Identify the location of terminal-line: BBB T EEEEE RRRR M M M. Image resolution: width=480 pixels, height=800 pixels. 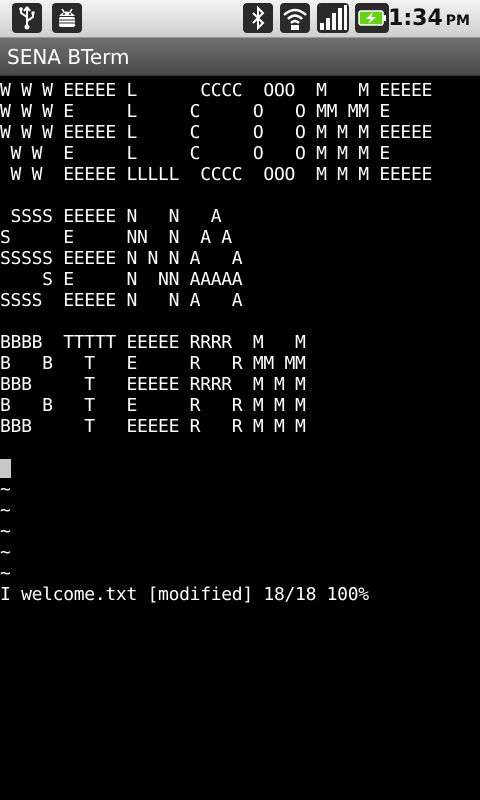
(153, 384).